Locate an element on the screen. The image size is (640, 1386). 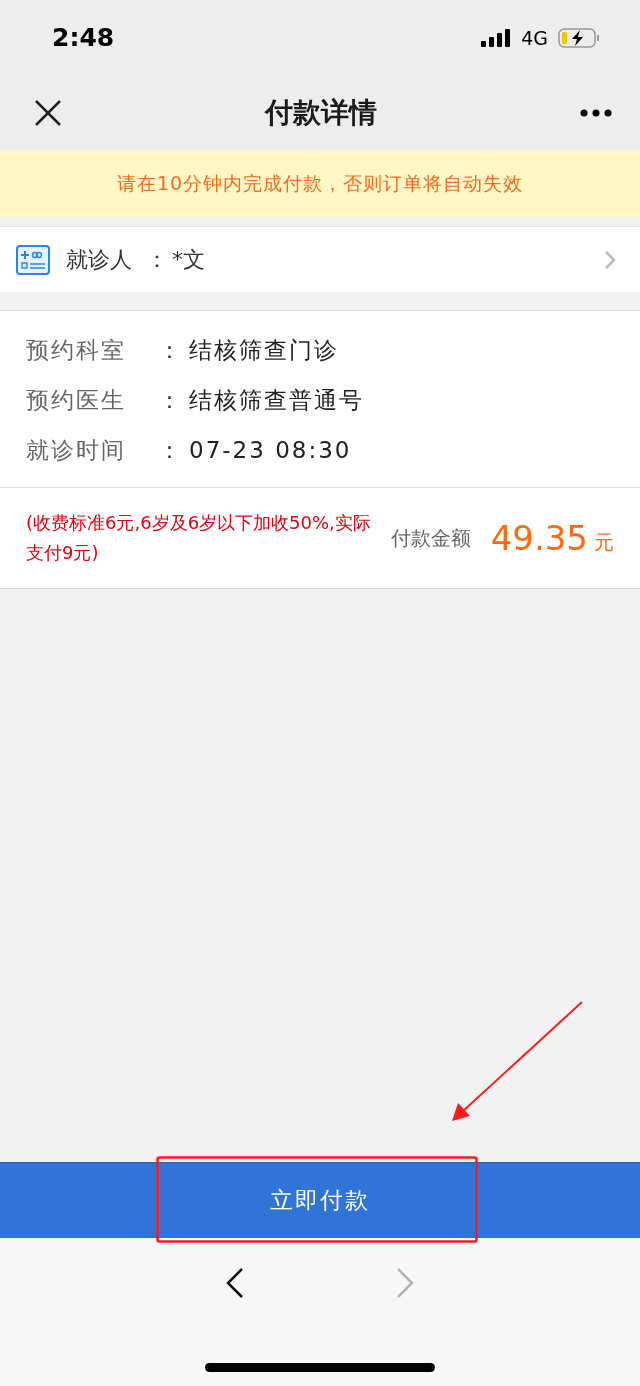
amount-value: 49.35 is located at coordinates (539, 538).